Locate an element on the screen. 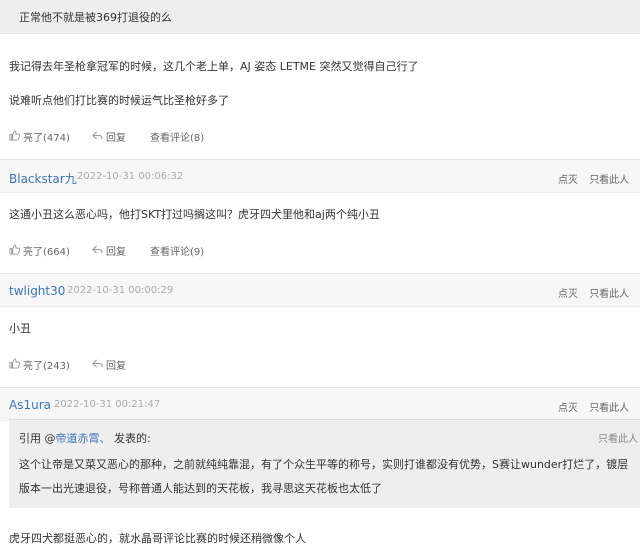 The width and height of the screenshot is (640, 557). username-link: As1ura is located at coordinates (30, 405).